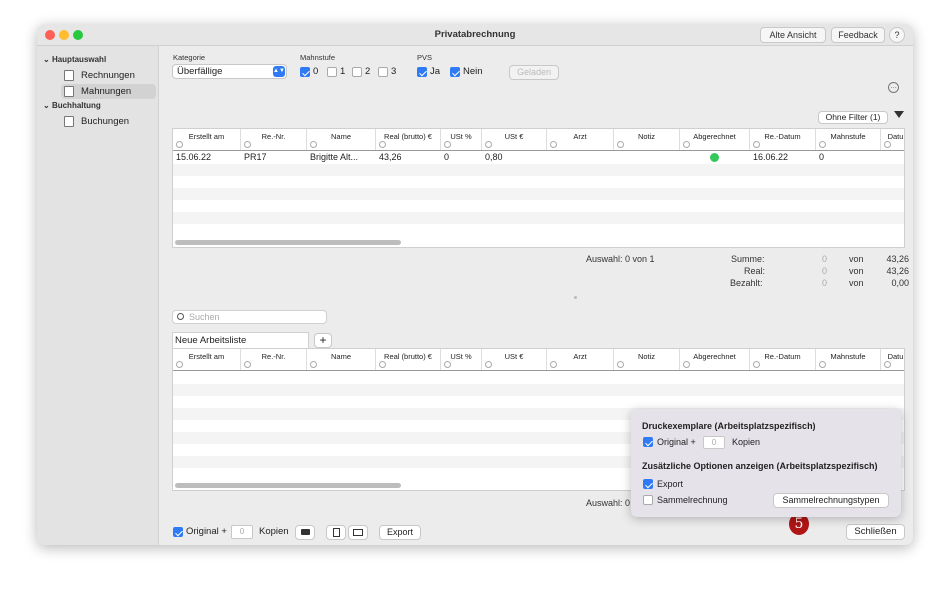 This screenshot has height=596, width=950. Describe the element at coordinates (180, 316) in the screenshot. I see `magnifier-icon` at that location.